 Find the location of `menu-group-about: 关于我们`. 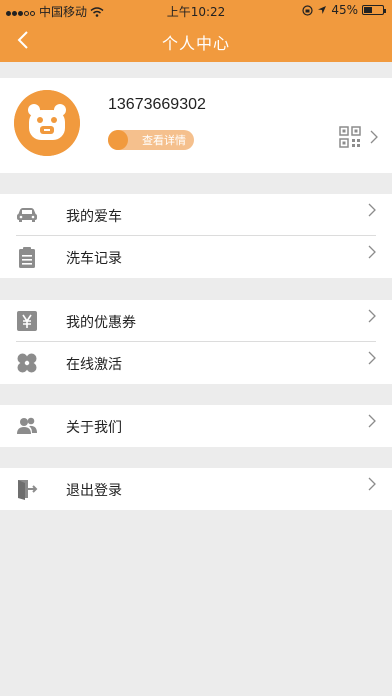

menu-group-about: 关于我们 is located at coordinates (196, 426).